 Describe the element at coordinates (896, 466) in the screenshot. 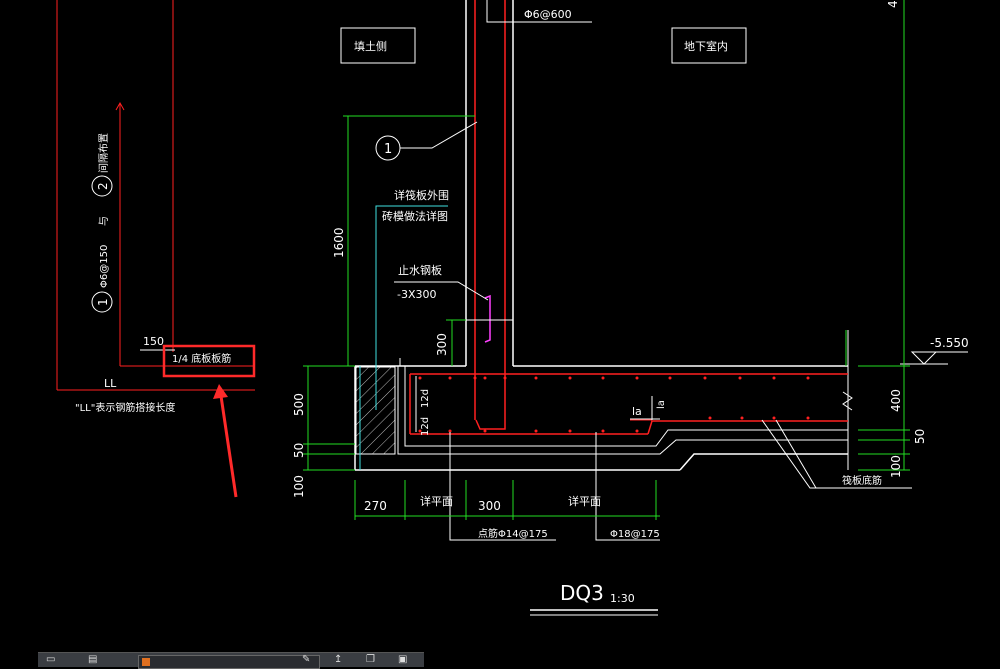

I see `dim-100-right: 100` at that location.